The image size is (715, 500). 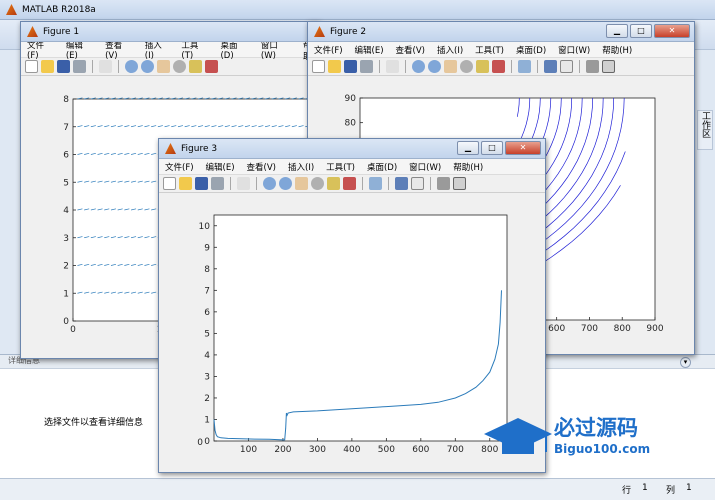 What do you see at coordinates (348, 31) in the screenshot?
I see `figure-2-title: Figure 2` at bounding box center [348, 31].